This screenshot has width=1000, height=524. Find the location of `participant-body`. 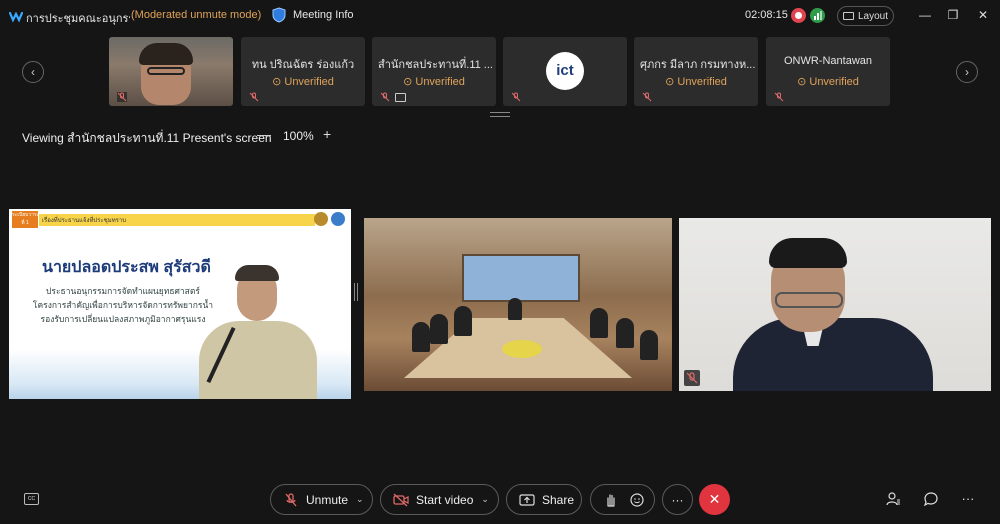

participant-body is located at coordinates (833, 354).